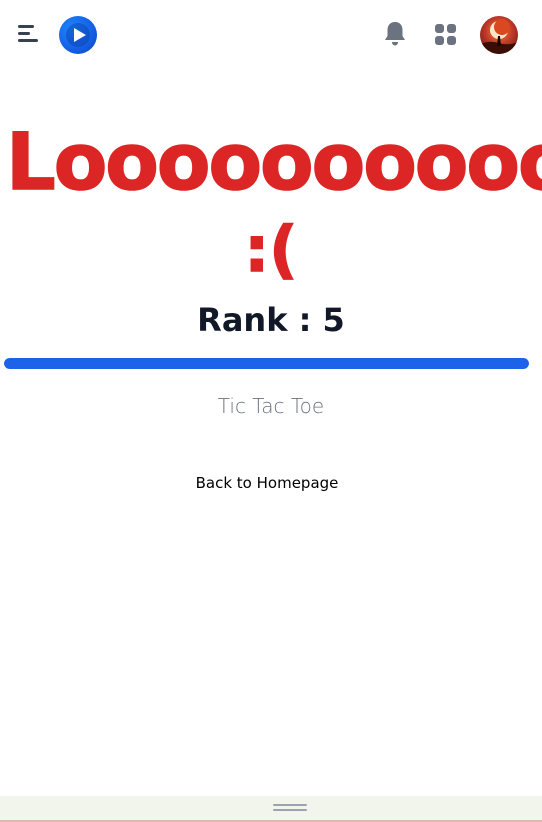 This screenshot has width=542, height=822. Describe the element at coordinates (271, 809) in the screenshot. I see `resize-handle-bar` at that location.